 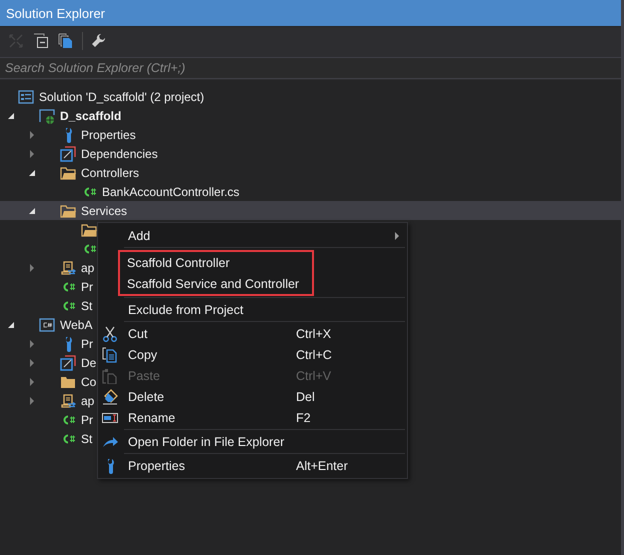 What do you see at coordinates (16, 40) in the screenshot?
I see `sync-icon` at bounding box center [16, 40].